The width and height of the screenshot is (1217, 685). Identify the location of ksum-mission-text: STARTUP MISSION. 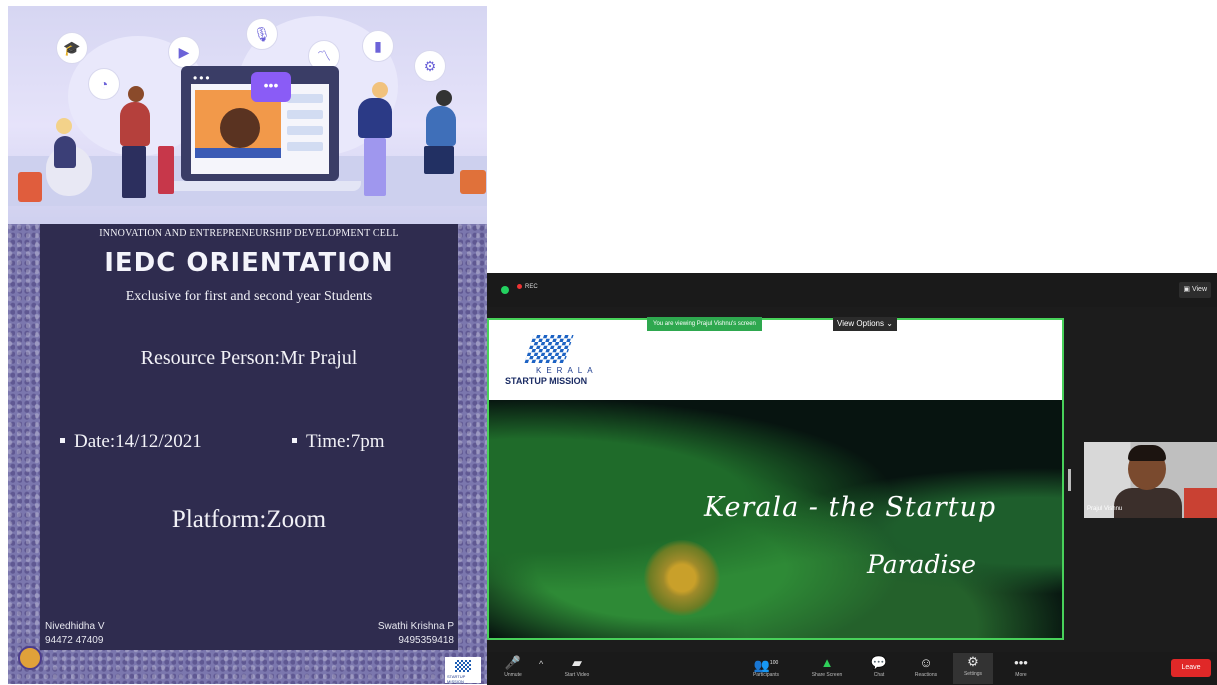
(546, 381).